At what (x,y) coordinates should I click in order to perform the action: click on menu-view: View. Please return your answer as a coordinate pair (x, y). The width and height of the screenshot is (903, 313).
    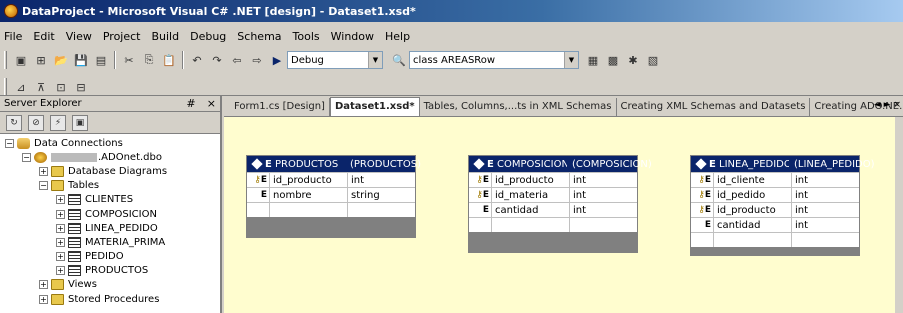
    Looking at the image, I should click on (79, 36).